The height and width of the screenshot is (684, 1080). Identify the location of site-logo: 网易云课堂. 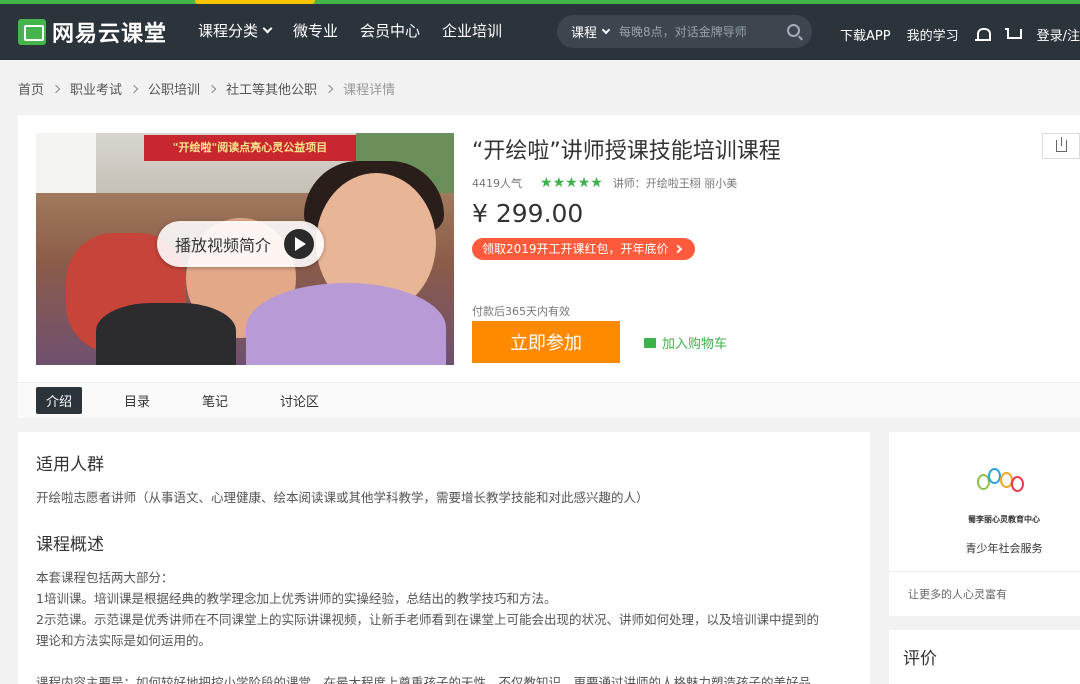
(92, 32).